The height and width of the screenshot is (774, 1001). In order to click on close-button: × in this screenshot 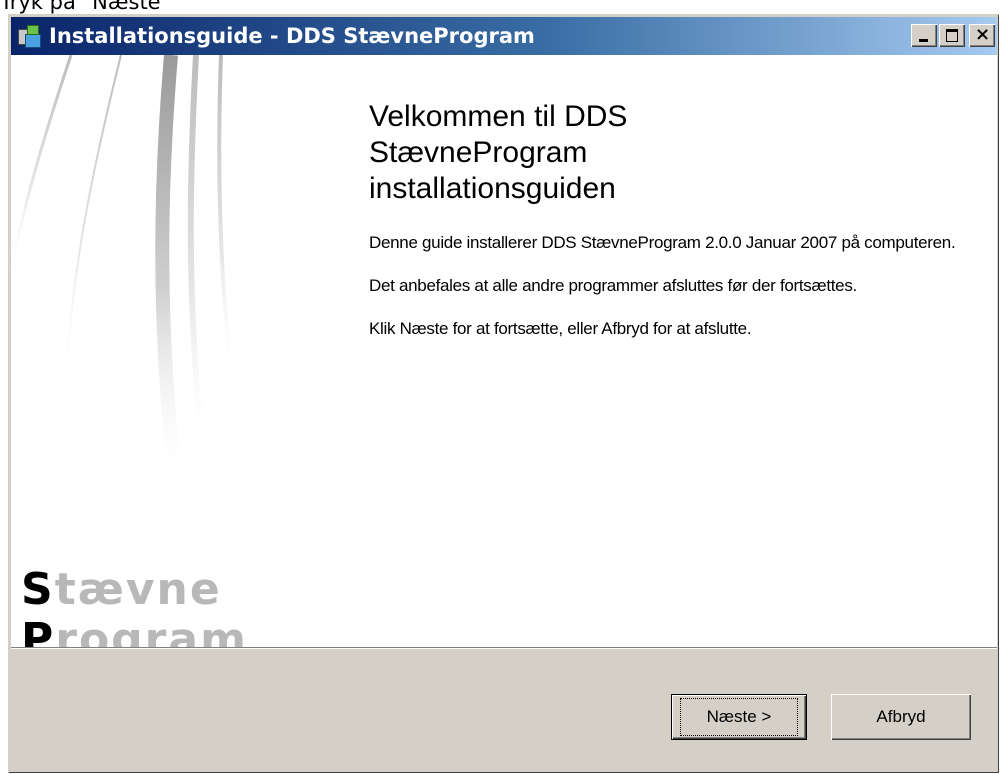, I will do `click(982, 35)`.